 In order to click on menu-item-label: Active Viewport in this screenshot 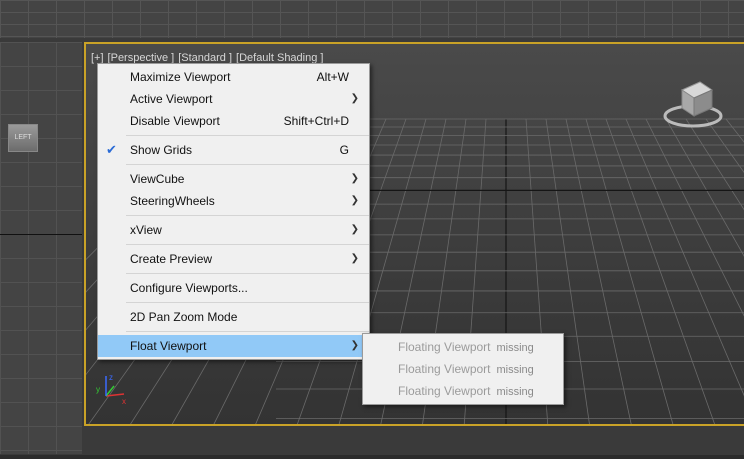, I will do `click(171, 99)`.